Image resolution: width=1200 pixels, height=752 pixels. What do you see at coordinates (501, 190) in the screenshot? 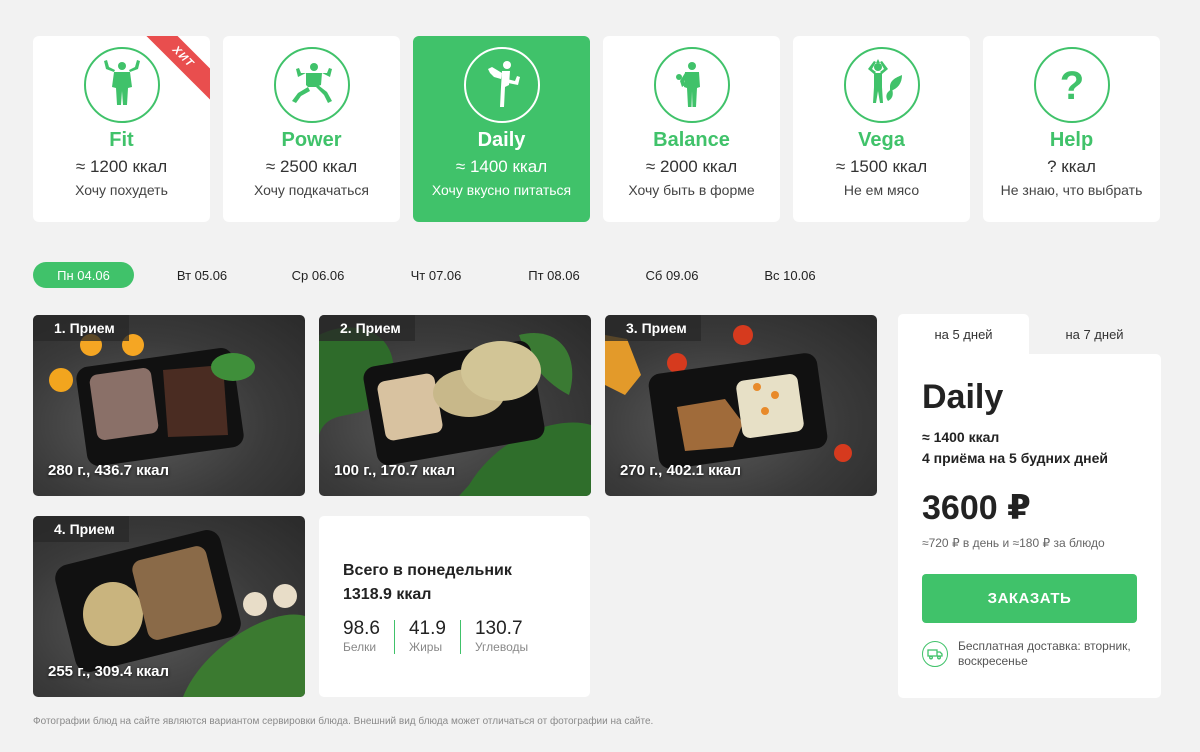
I see `plan-description: Хочу вкусно питаться` at bounding box center [501, 190].